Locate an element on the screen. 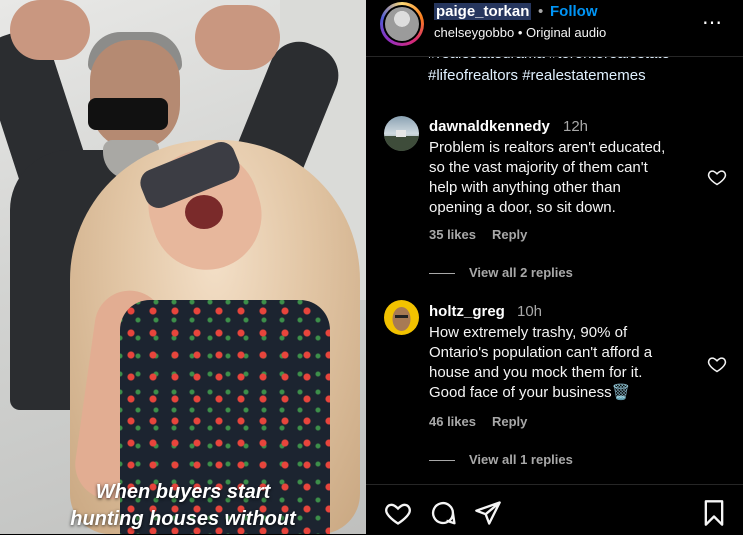  author-avatar is located at coordinates (402, 24).